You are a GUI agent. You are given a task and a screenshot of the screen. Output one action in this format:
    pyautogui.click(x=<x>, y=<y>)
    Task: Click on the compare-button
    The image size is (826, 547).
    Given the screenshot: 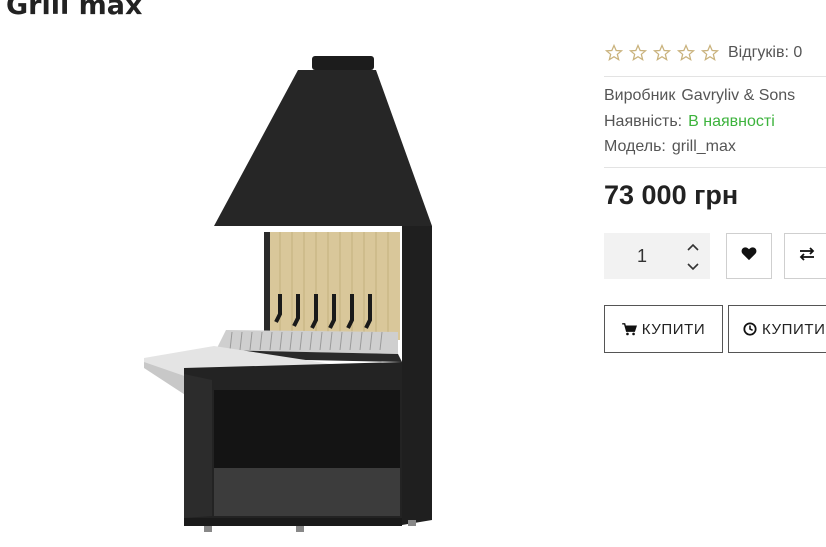 What is the action you would take?
    pyautogui.click(x=805, y=256)
    